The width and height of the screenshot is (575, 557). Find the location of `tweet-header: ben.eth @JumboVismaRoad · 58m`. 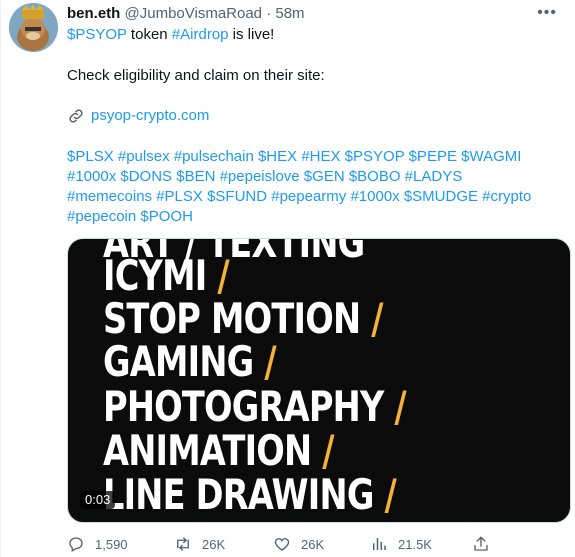

tweet-header: ben.eth @JumboVismaRoad · 58m is located at coordinates (186, 14).